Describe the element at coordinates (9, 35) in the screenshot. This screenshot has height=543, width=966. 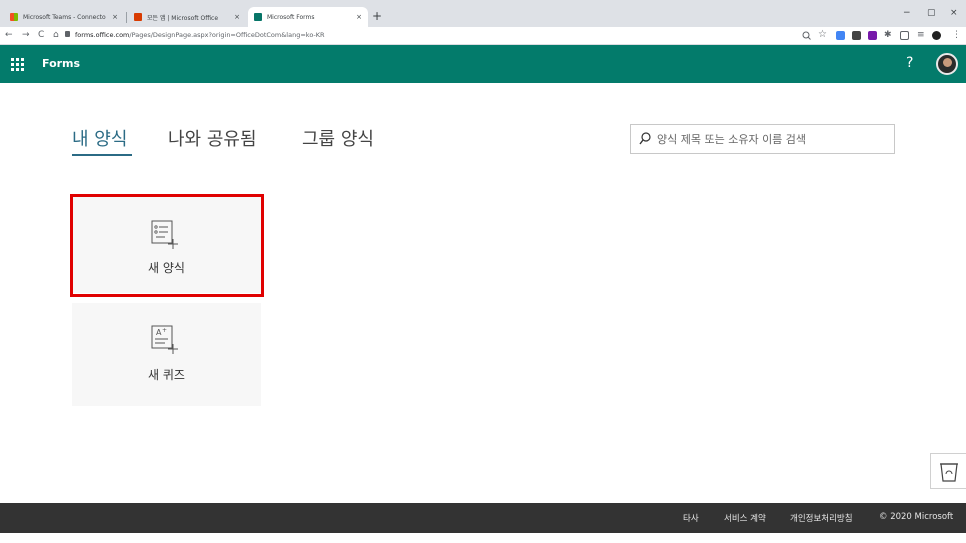
I see `back-icon: ←` at that location.